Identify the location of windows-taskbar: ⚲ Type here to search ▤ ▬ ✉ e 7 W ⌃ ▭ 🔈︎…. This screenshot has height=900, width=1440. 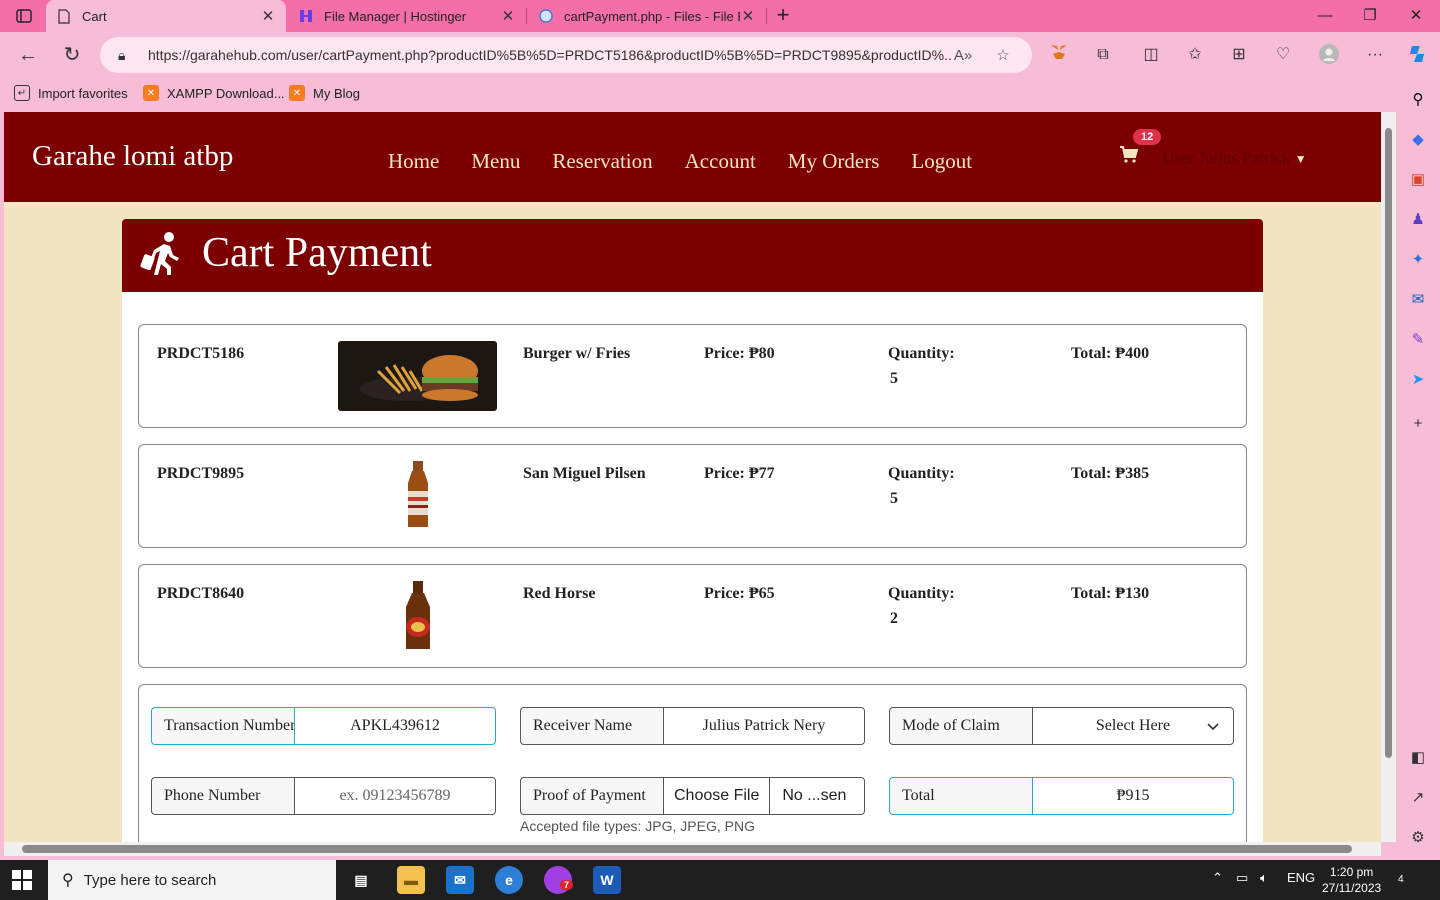
(720, 880).